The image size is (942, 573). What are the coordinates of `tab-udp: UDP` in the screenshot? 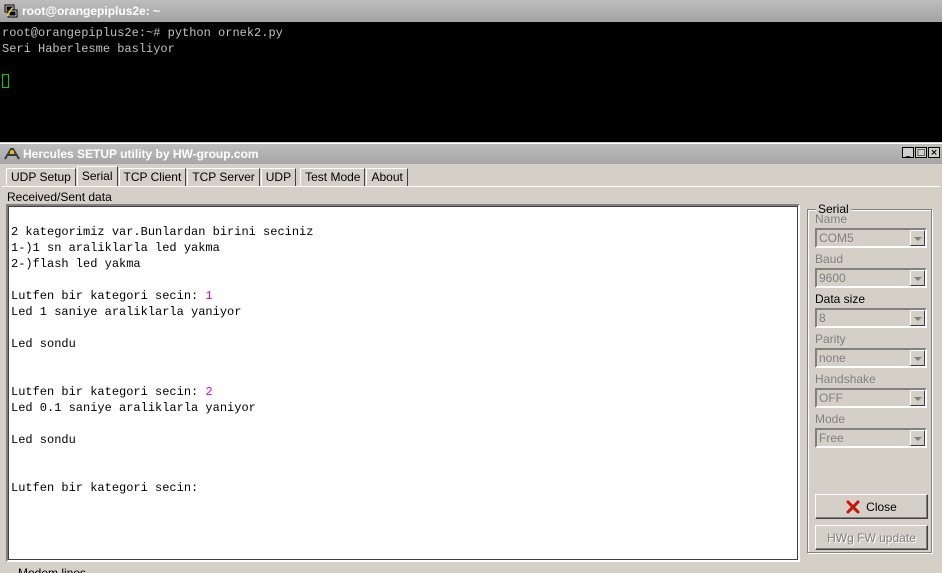 It's located at (278, 177).